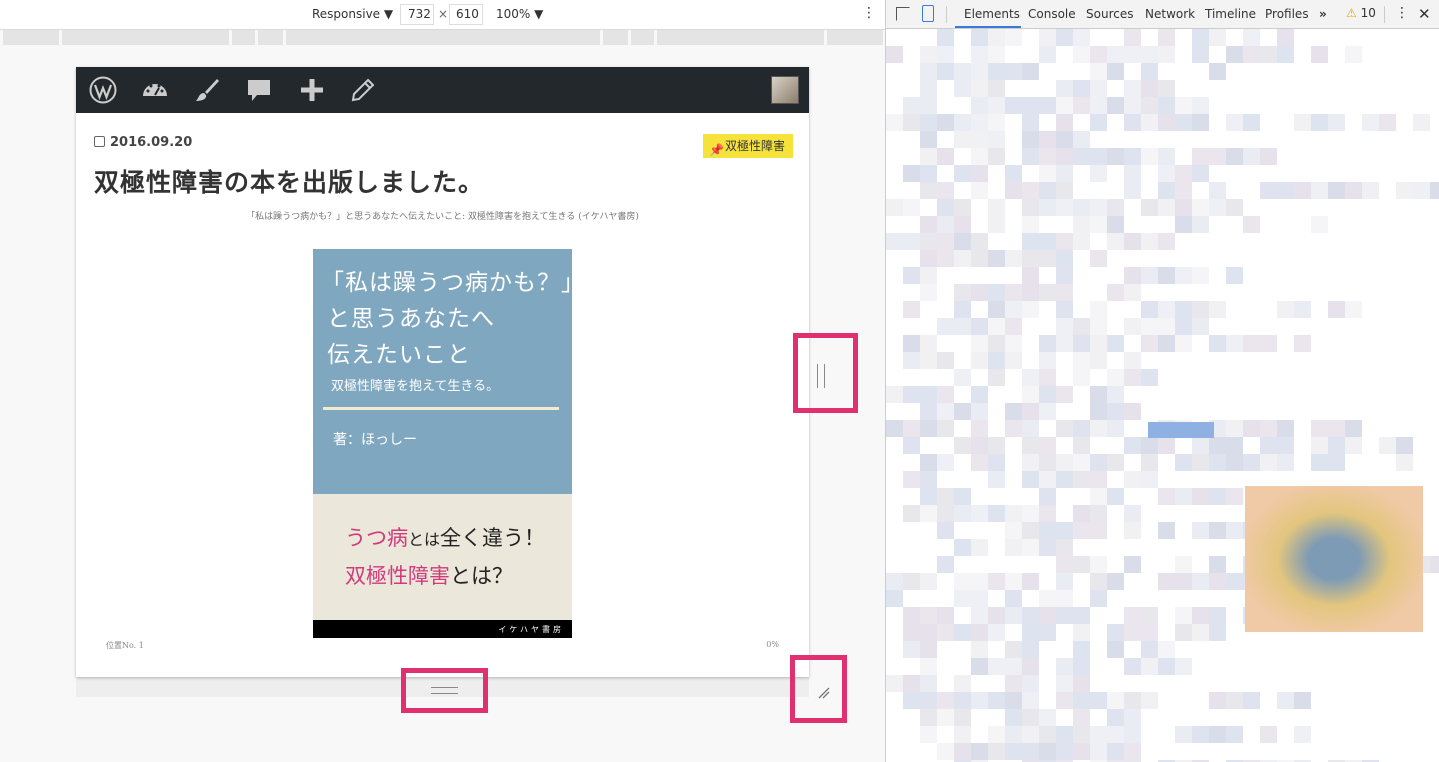 Image resolution: width=1439 pixels, height=762 pixels. What do you see at coordinates (1361, 13) in the screenshot?
I see `warnings-counter: ⚠ 10` at bounding box center [1361, 13].